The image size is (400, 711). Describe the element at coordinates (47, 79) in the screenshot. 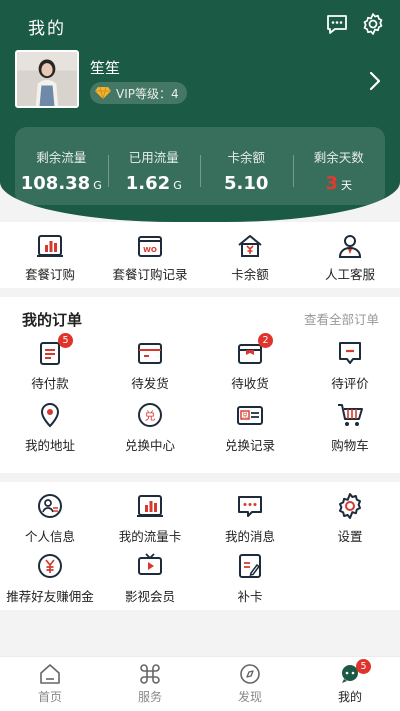

I see `avatar` at that location.